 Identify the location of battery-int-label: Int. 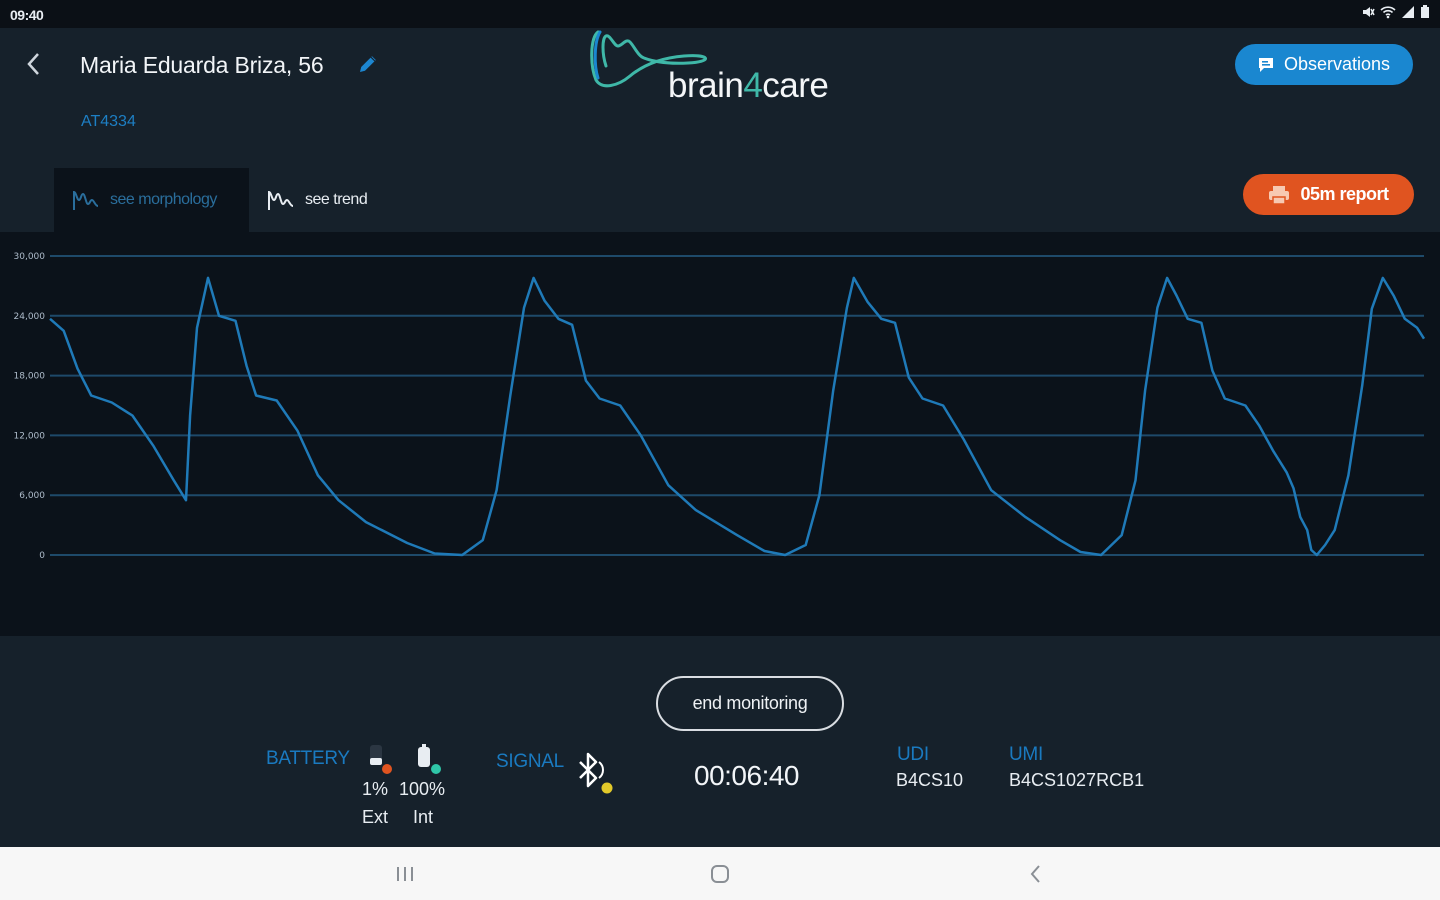
(423, 817).